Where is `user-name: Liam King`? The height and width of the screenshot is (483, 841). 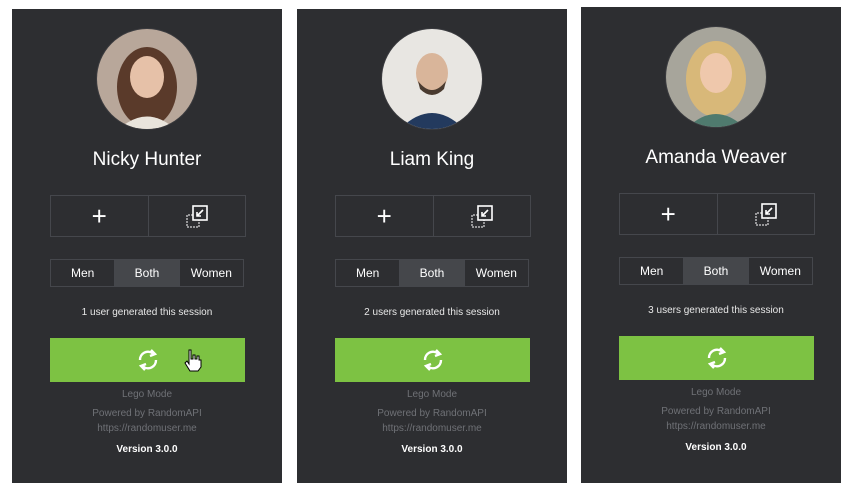 user-name: Liam King is located at coordinates (432, 159).